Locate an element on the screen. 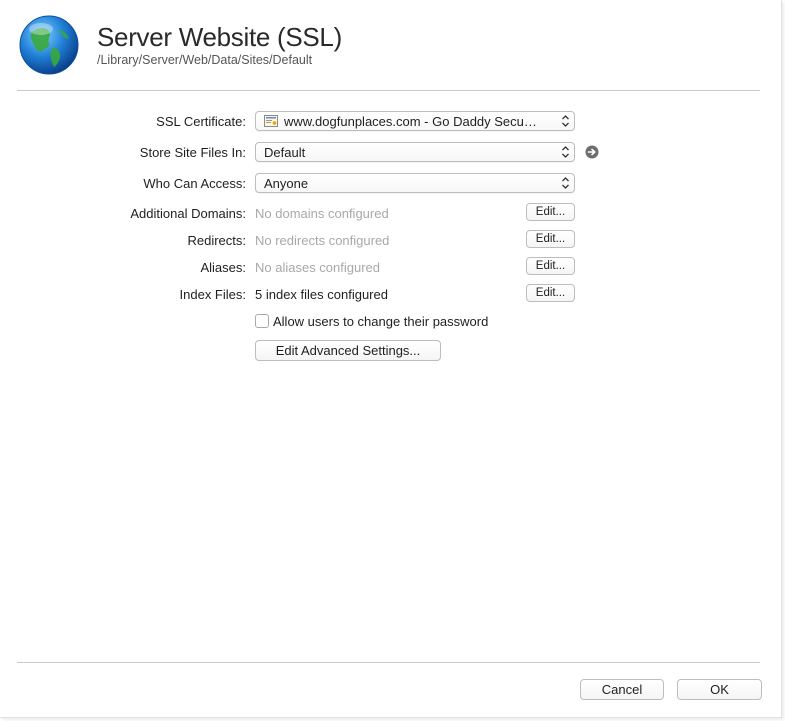 This screenshot has height=721, width=785. redirects-label: Redirects: is located at coordinates (216, 240).